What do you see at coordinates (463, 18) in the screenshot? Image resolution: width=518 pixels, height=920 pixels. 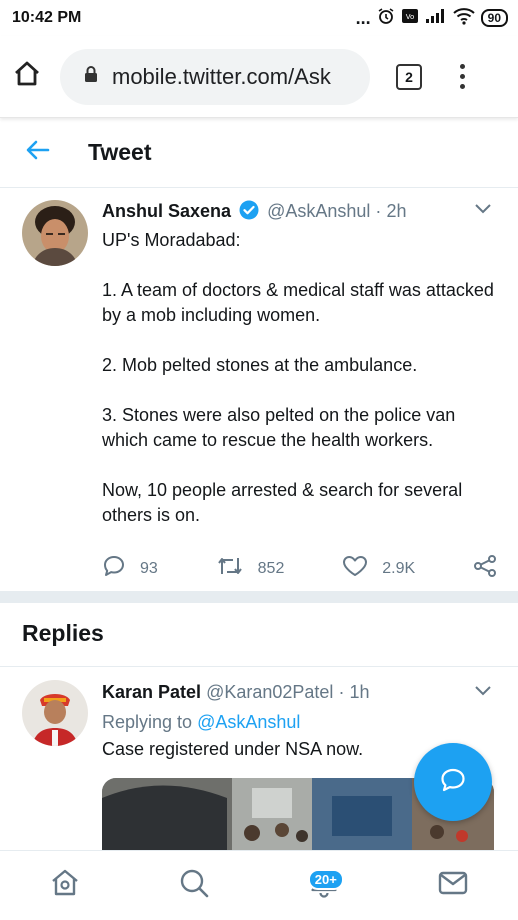 I see `wifi-icon` at bounding box center [463, 18].